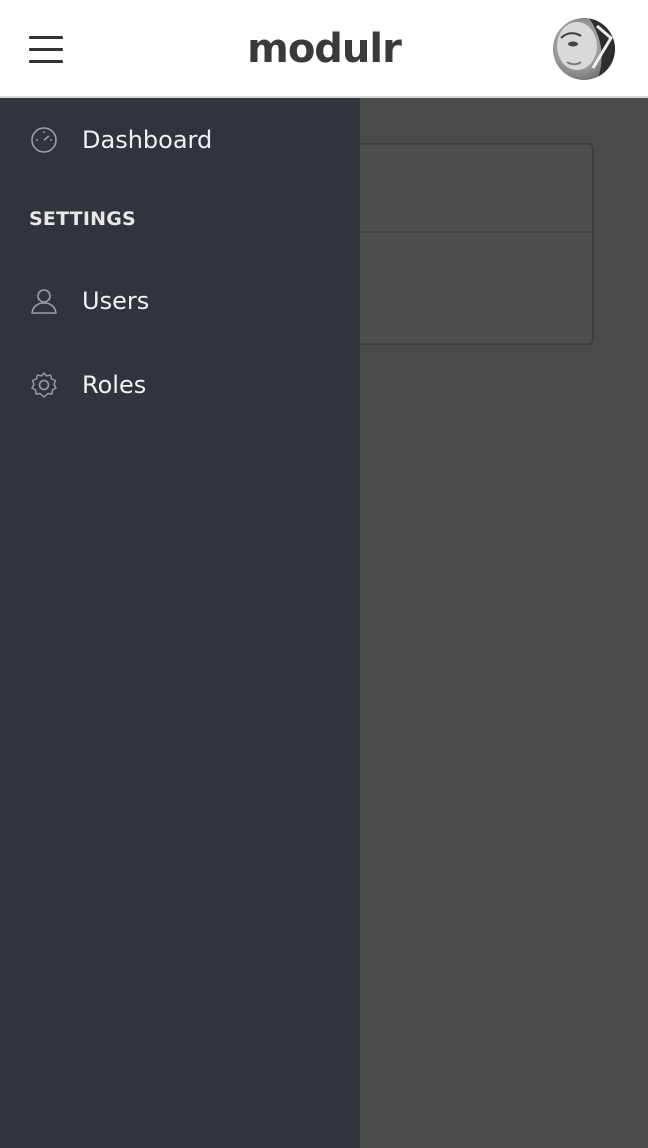 The image size is (648, 1148). Describe the element at coordinates (82, 219) in the screenshot. I see `section-heading-settings: SETTINGS` at that location.